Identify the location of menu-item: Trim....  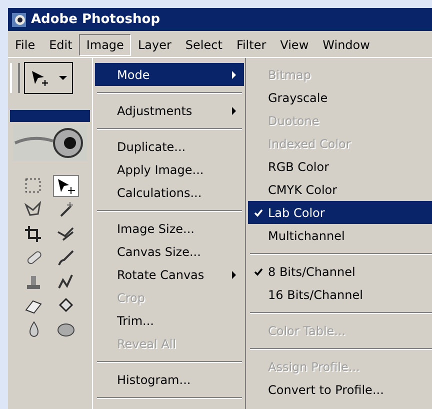
(169, 320).